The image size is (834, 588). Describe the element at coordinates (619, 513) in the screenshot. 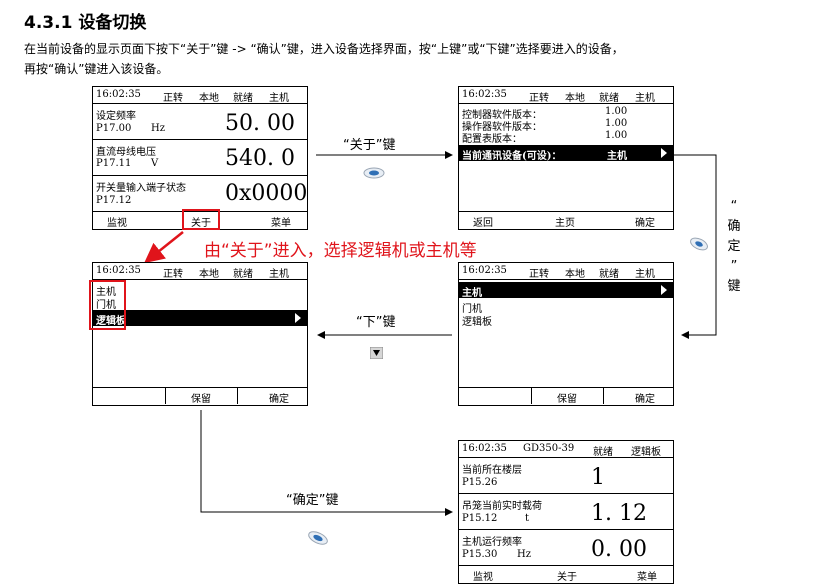

I see `param-value: 1. 12` at that location.